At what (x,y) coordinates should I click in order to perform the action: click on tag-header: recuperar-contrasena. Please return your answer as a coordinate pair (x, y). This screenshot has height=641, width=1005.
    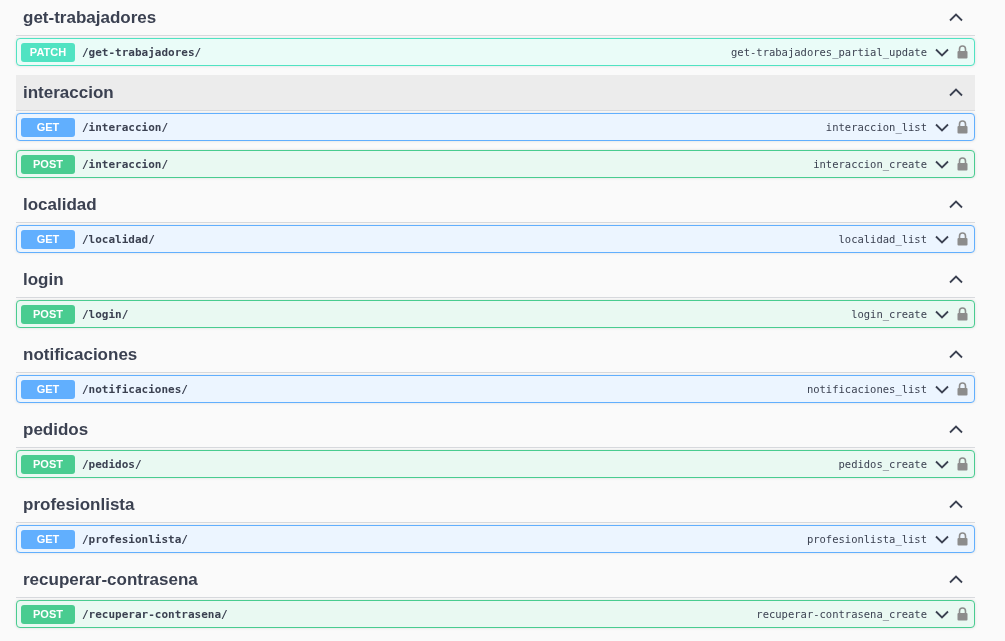
    Looking at the image, I should click on (495, 580).